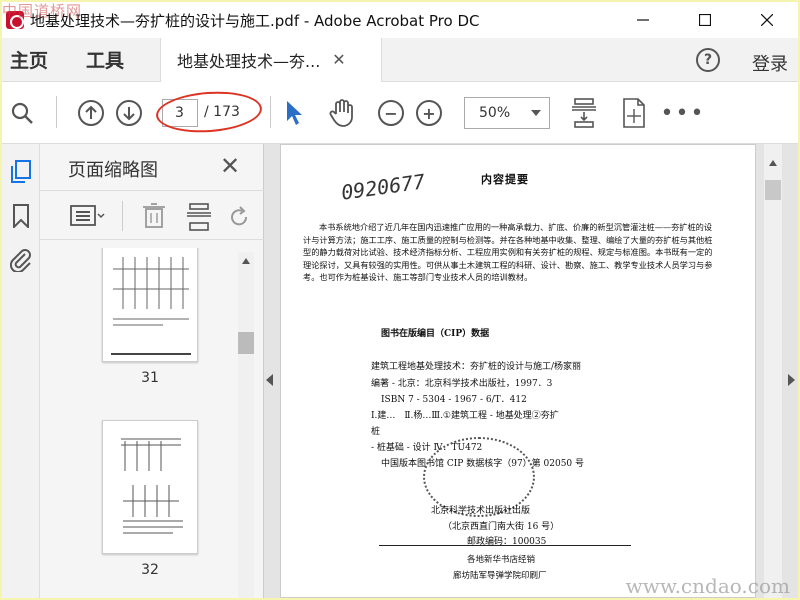 The image size is (800, 600). I want to click on fit-page-button, so click(634, 113).